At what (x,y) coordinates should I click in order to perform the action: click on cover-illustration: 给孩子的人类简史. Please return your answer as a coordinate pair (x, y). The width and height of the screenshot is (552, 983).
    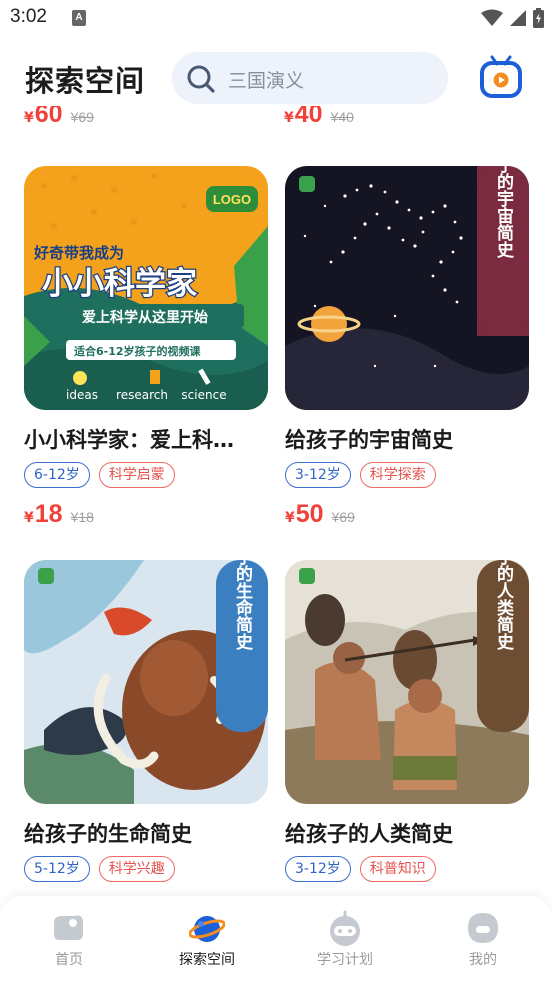
    Looking at the image, I should click on (407, 682).